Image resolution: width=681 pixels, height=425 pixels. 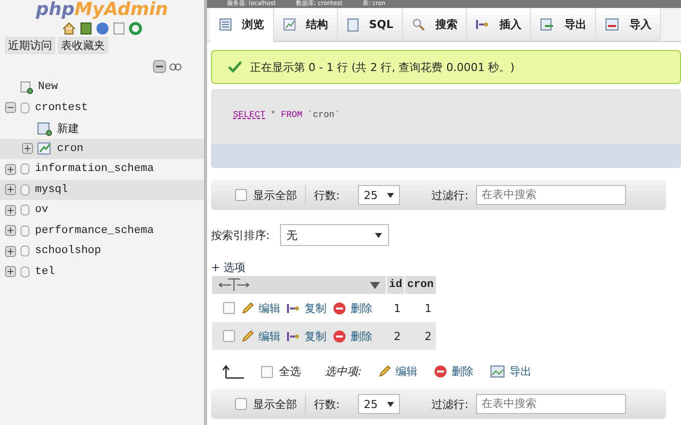 What do you see at coordinates (419, 24) in the screenshot?
I see `search-icon` at bounding box center [419, 24].